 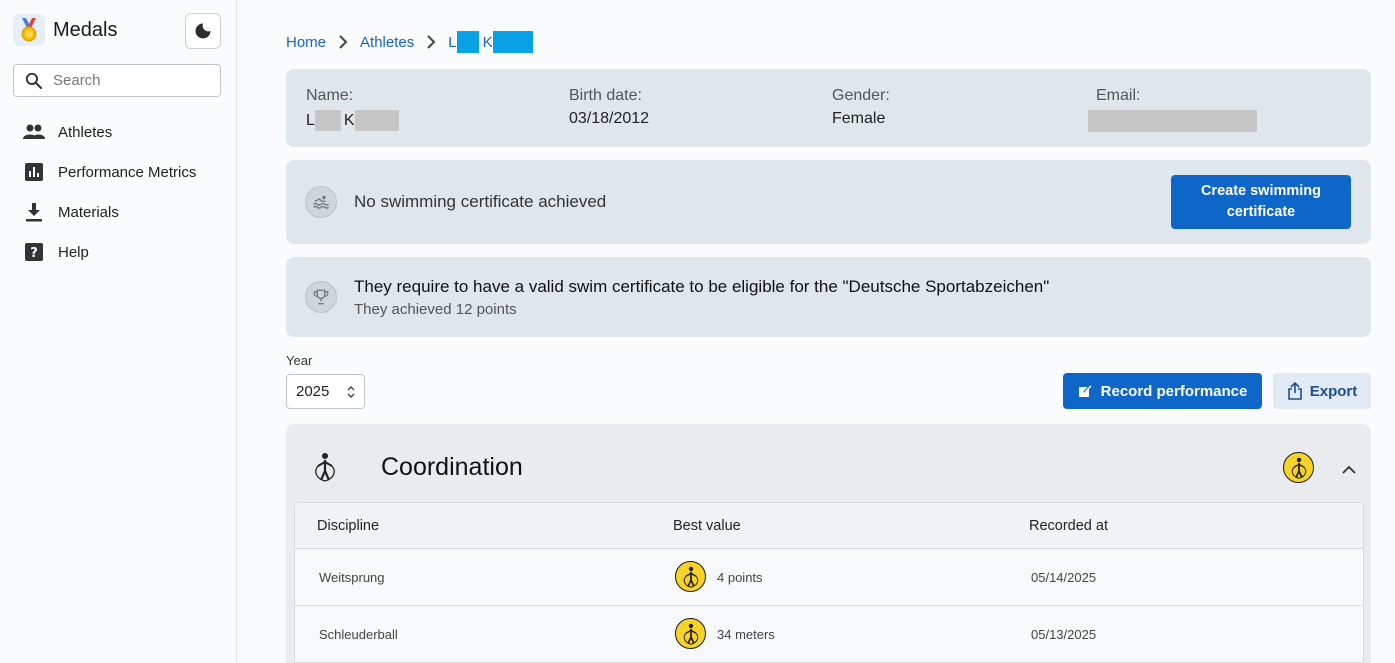 I want to click on sidebar-item-materials: Materials, so click(x=118, y=212).